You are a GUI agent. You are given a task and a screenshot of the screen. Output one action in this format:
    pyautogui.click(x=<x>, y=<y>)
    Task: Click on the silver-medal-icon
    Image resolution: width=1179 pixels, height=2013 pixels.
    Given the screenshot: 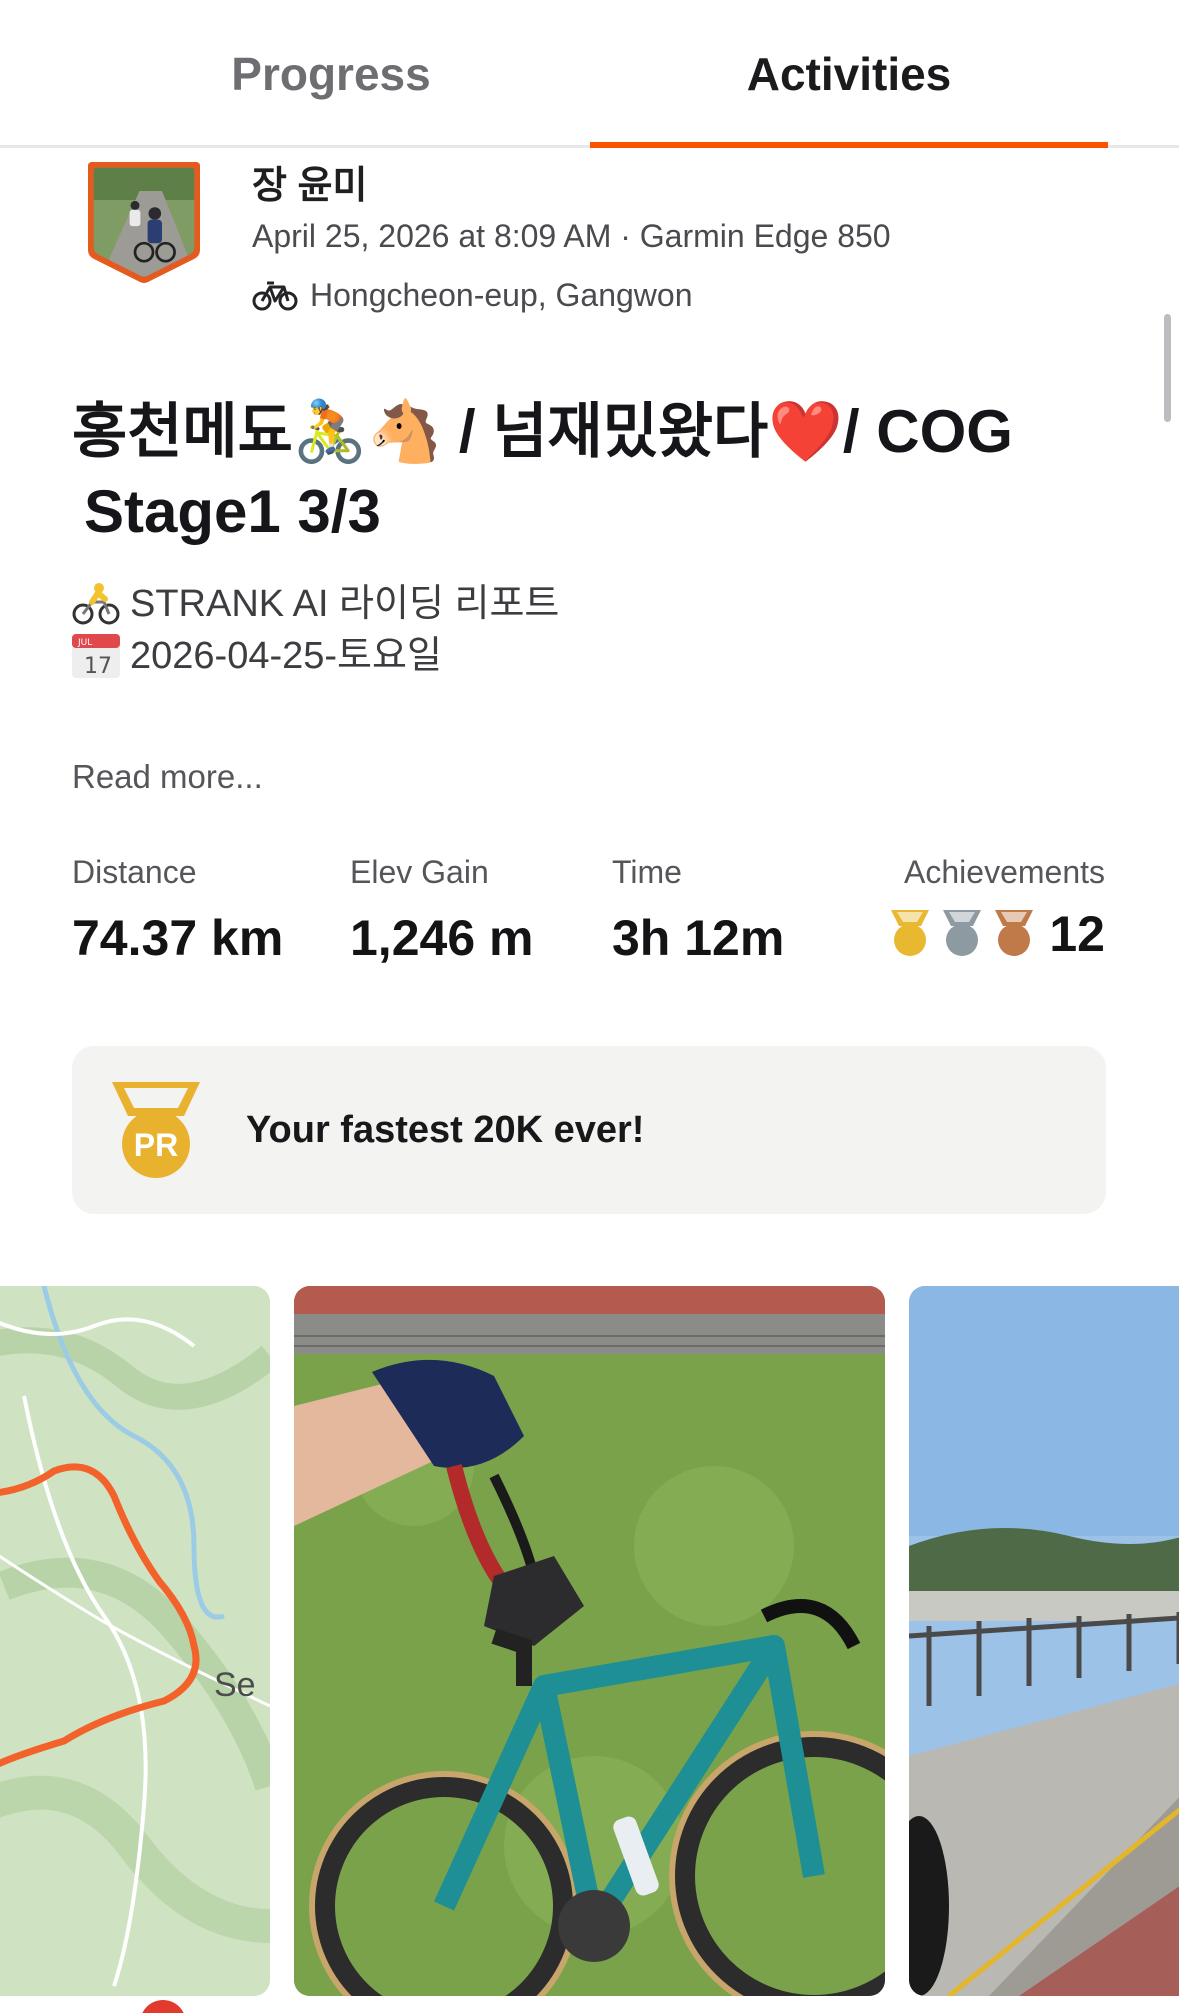 What is the action you would take?
    pyautogui.click(x=962, y=933)
    